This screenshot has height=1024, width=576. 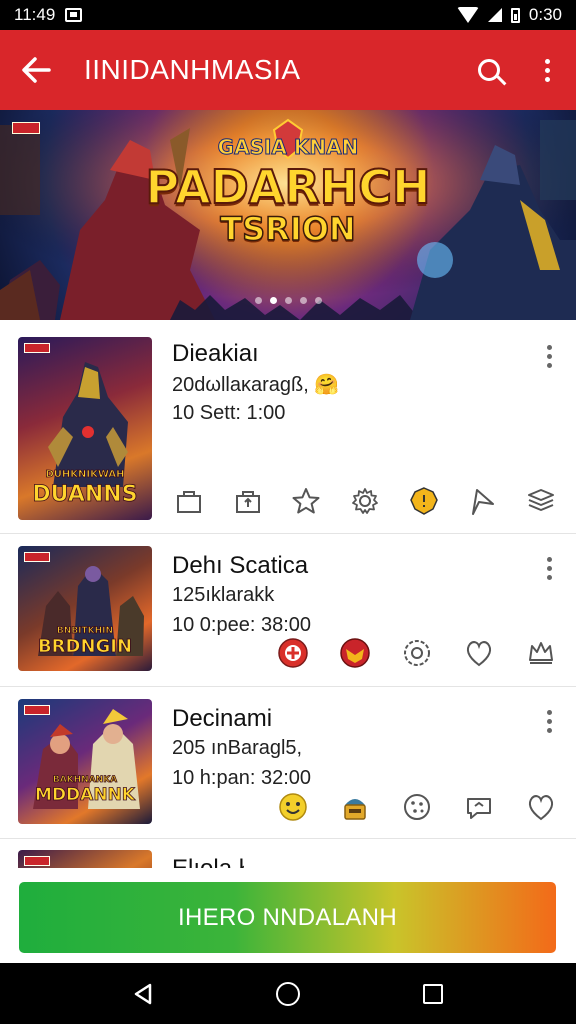 I want to click on cookie-button, so click(x=417, y=807).